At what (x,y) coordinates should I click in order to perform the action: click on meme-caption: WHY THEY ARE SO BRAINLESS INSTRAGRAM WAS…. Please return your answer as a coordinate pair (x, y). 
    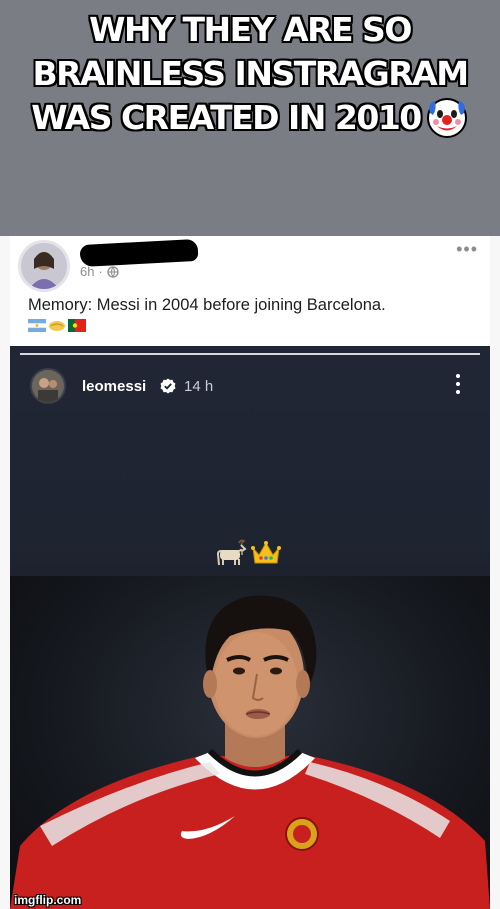
    Looking at the image, I should click on (250, 75).